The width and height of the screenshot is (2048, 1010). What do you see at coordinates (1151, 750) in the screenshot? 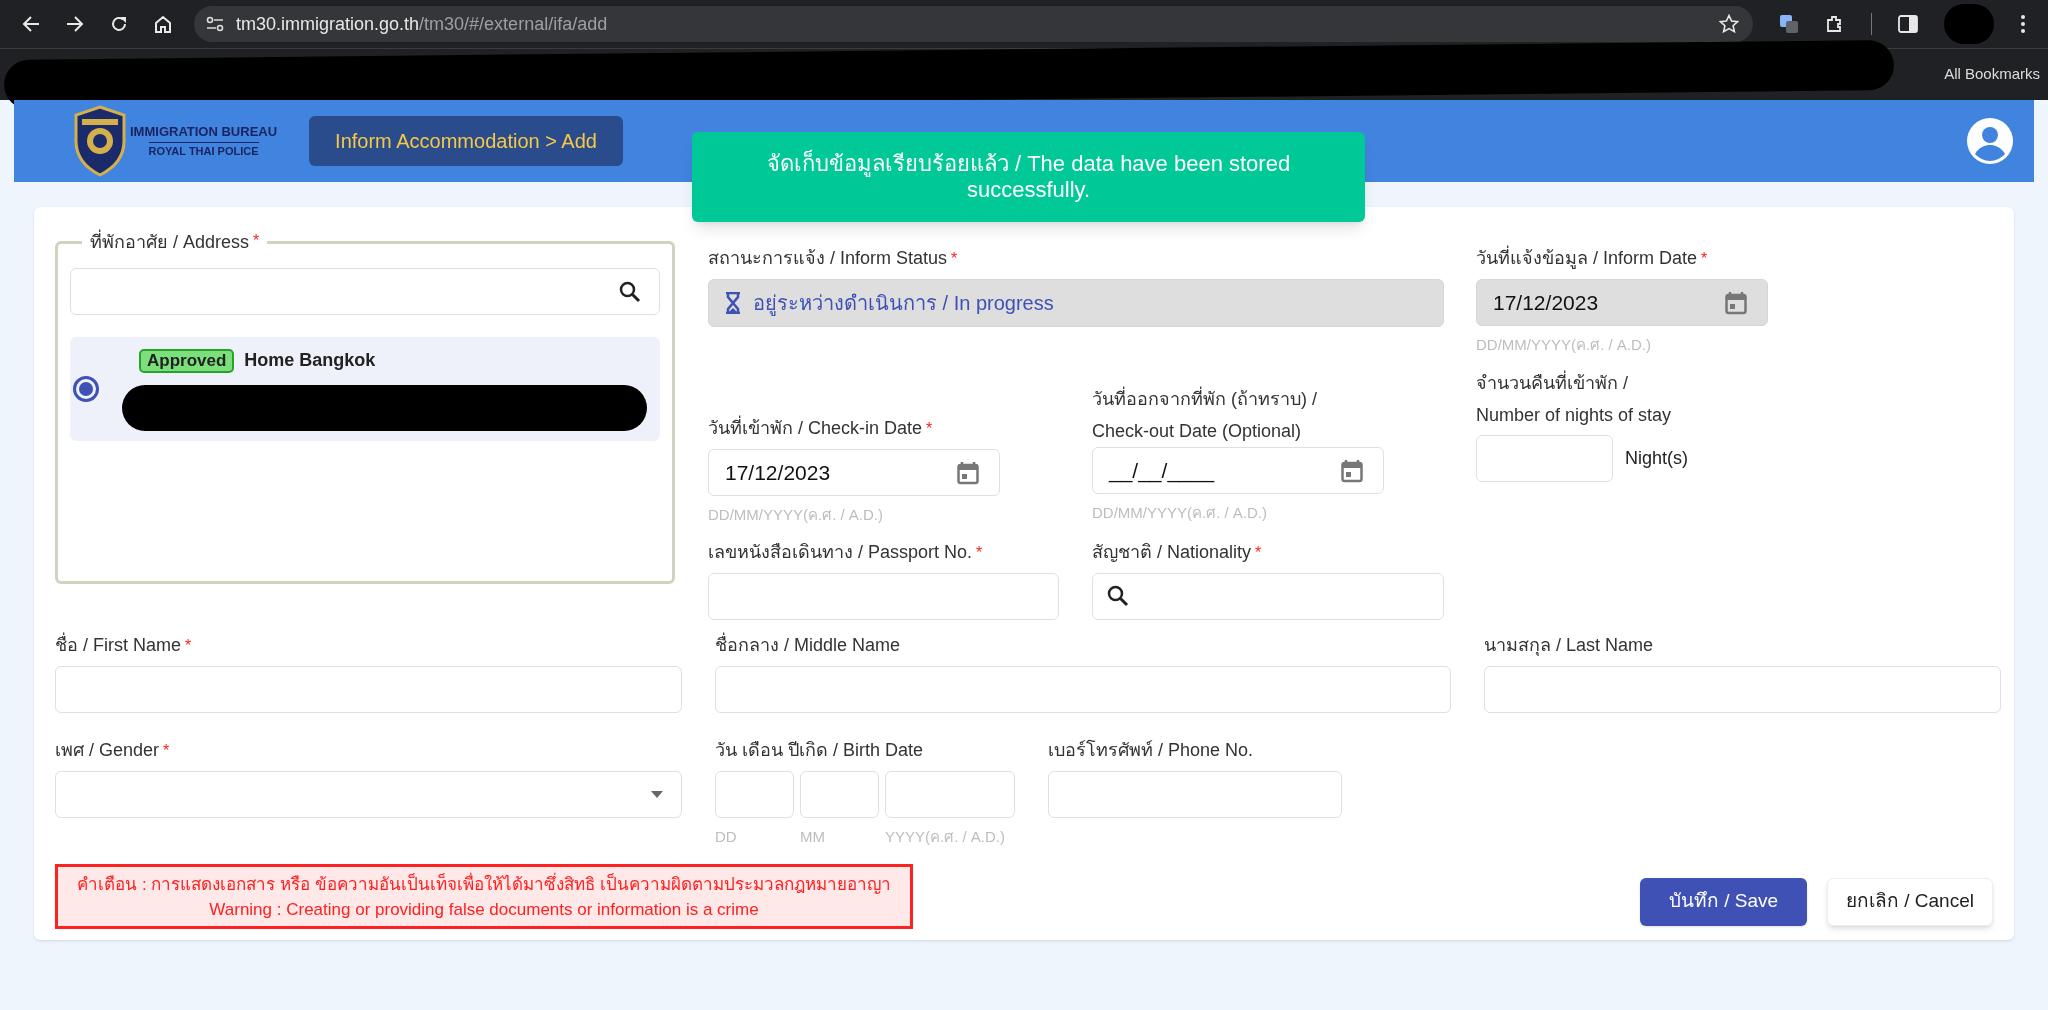
I see `field-label: เบอร์โทรศัพท์ / Phone No.` at bounding box center [1151, 750].